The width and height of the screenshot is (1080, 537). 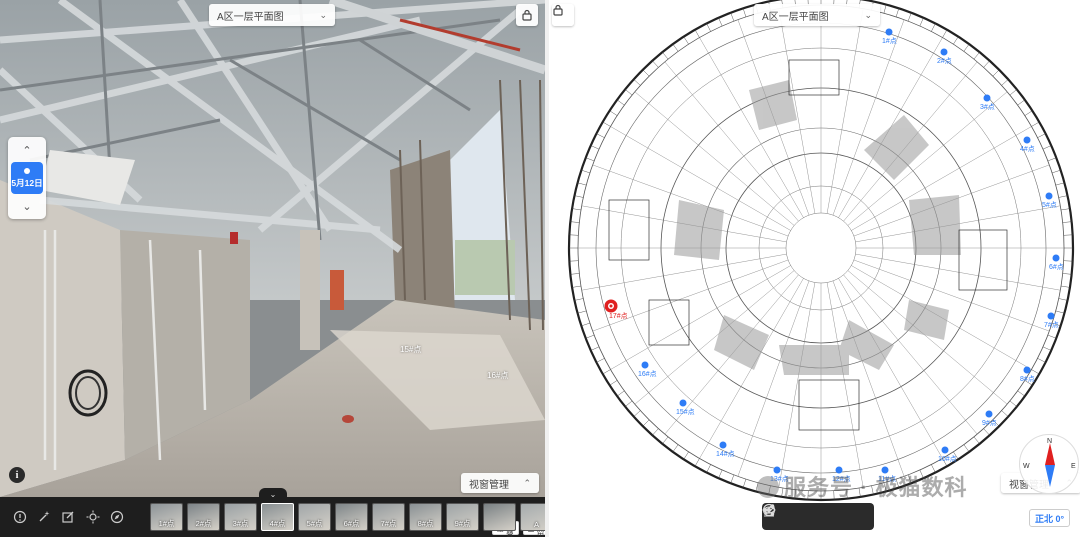 I want to click on plan-floor-selector-dropdown: A区一层平面图 ⌄, so click(x=817, y=15).